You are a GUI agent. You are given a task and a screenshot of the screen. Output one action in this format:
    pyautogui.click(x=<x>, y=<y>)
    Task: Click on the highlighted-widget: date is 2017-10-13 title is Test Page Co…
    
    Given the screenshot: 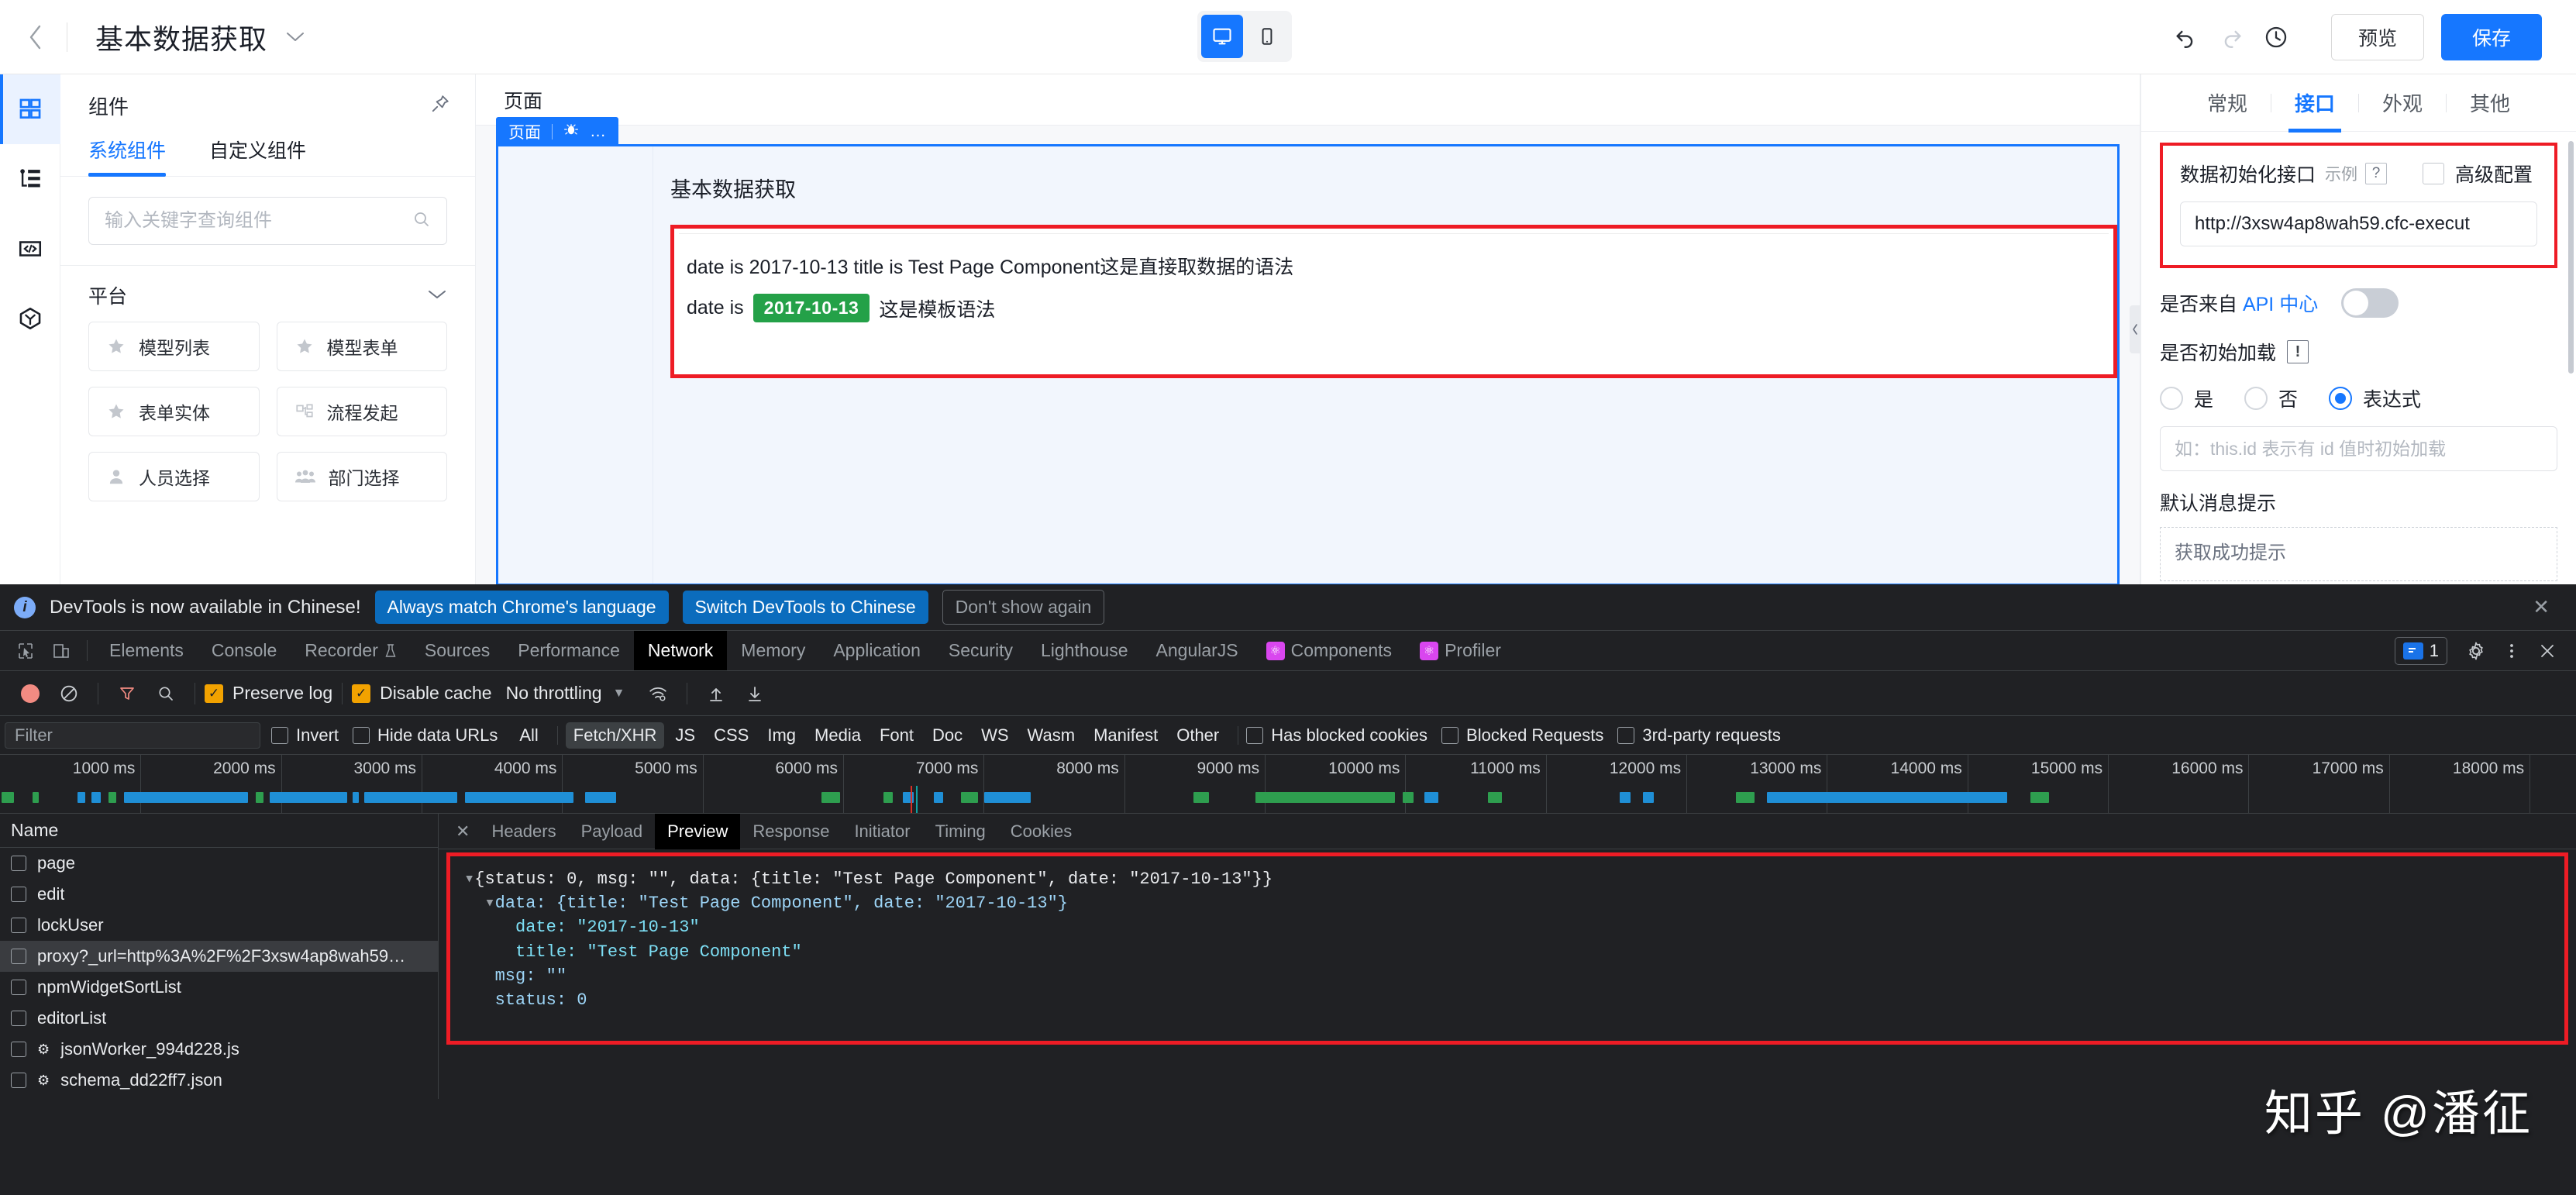 What is the action you would take?
    pyautogui.click(x=1393, y=301)
    